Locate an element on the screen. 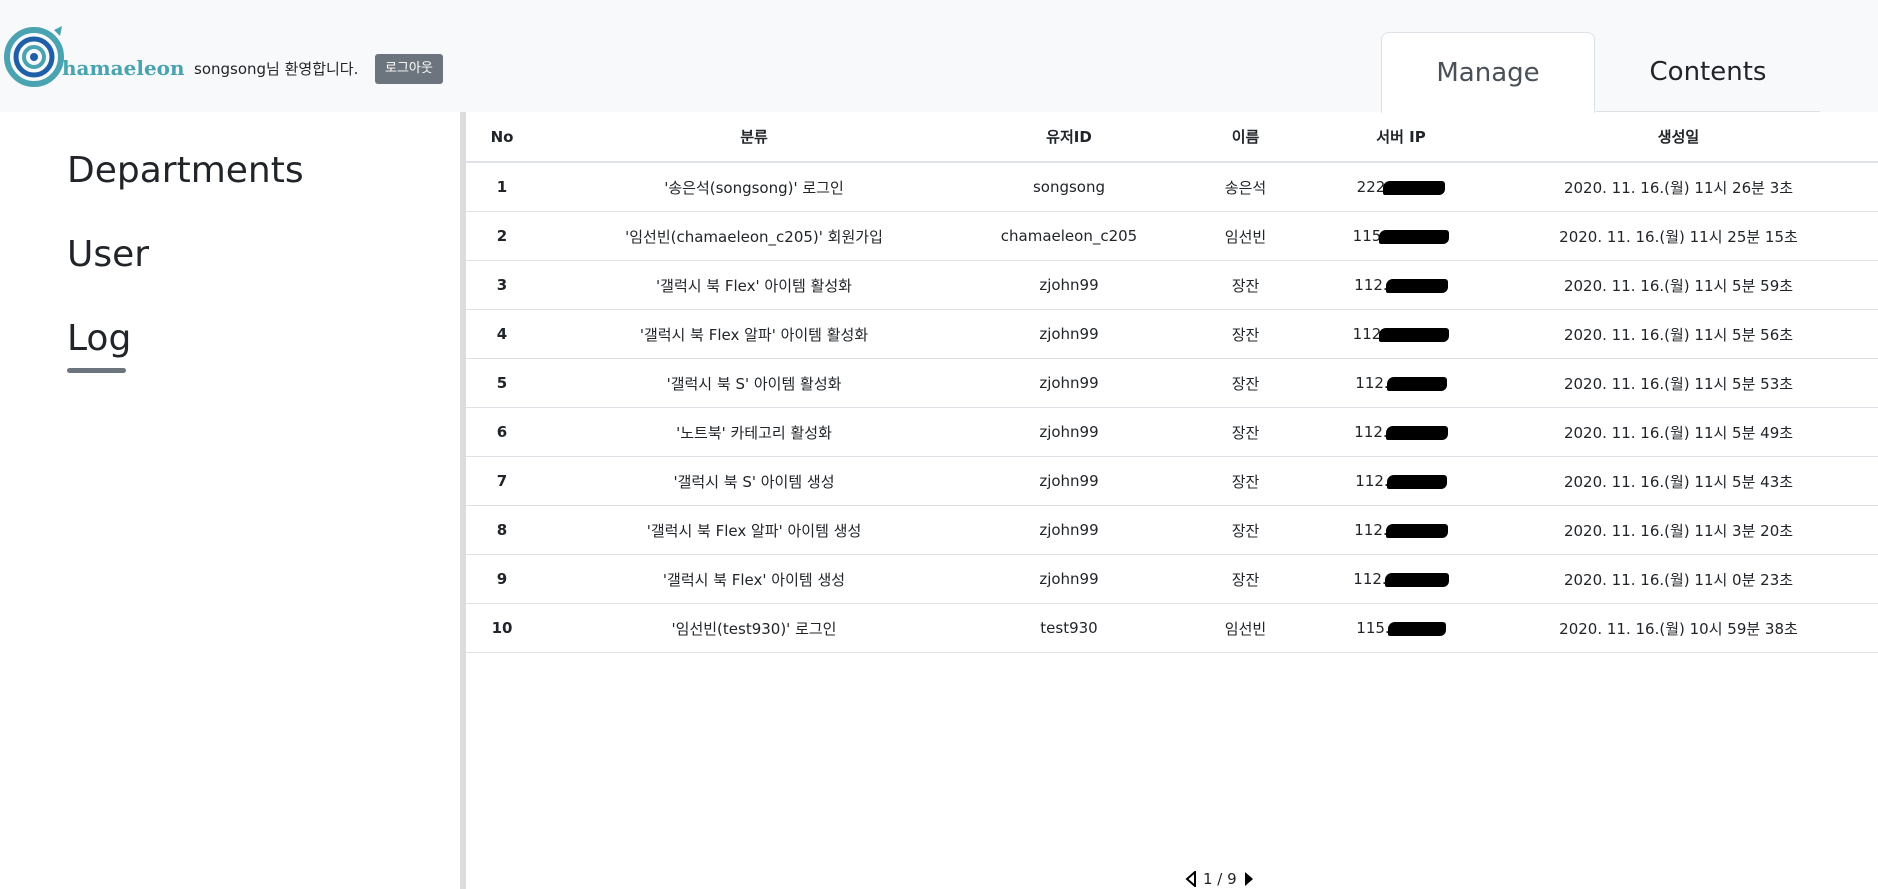  cell-created-text: 2020. 11. 16.(월) 11시 5분 56초 is located at coordinates (1678, 334).